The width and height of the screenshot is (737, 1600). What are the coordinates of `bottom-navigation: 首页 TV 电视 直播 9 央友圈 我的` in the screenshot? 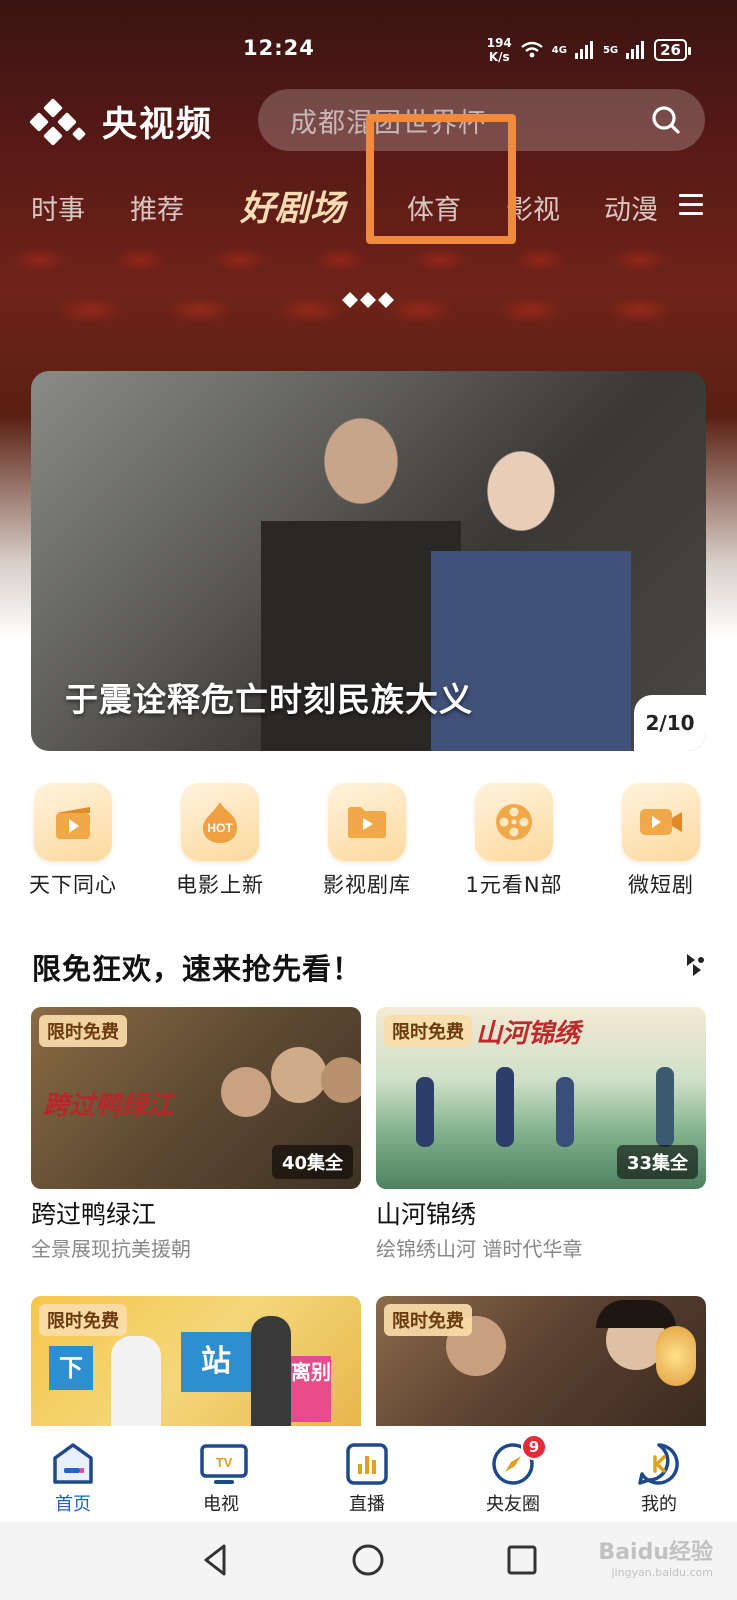 It's located at (368, 1474).